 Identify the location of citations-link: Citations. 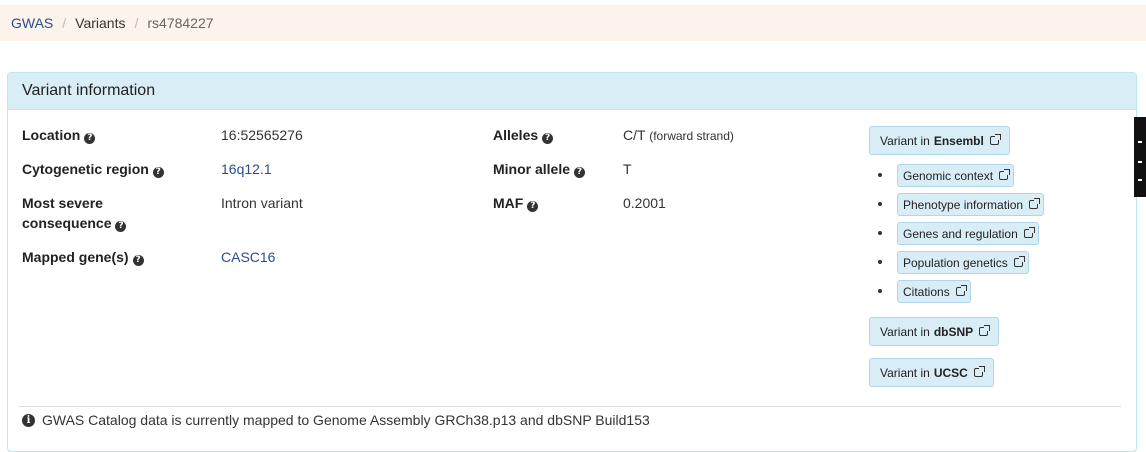
(934, 291).